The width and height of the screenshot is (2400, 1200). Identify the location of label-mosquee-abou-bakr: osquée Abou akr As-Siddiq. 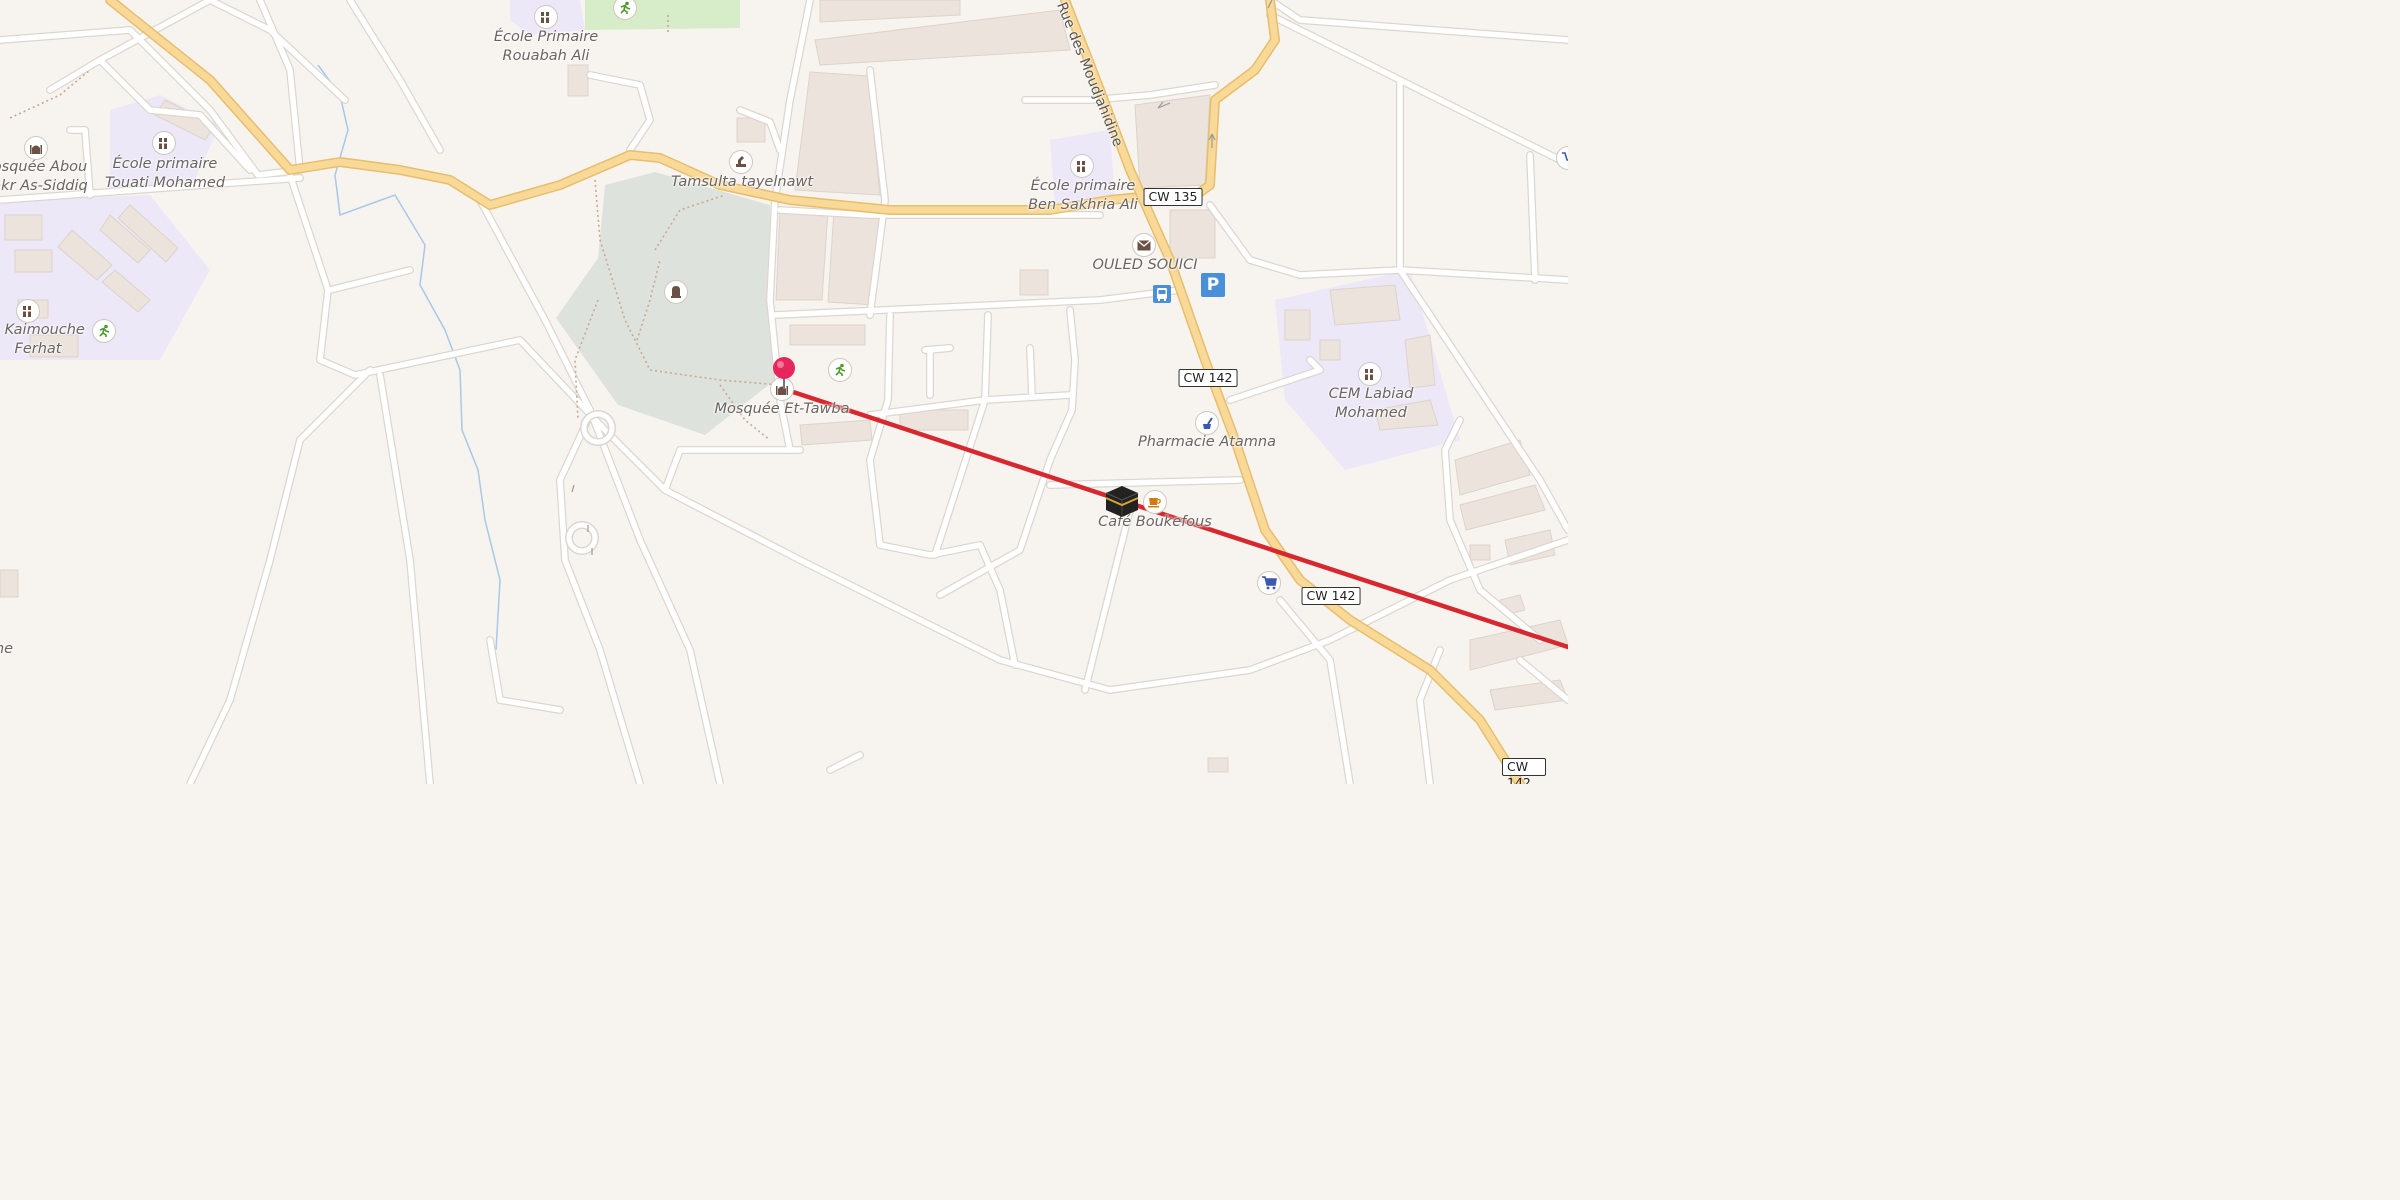
(44, 176).